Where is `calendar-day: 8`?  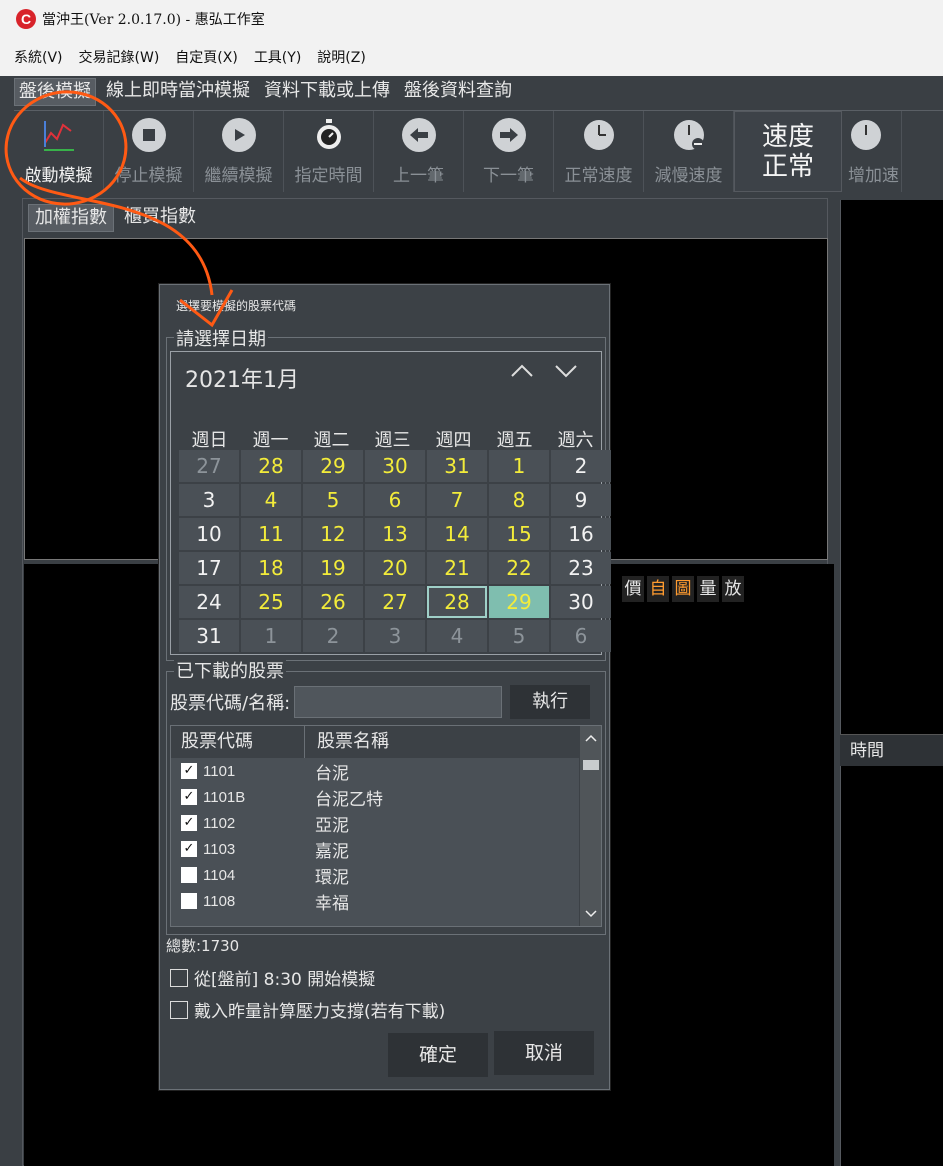 calendar-day: 8 is located at coordinates (519, 500).